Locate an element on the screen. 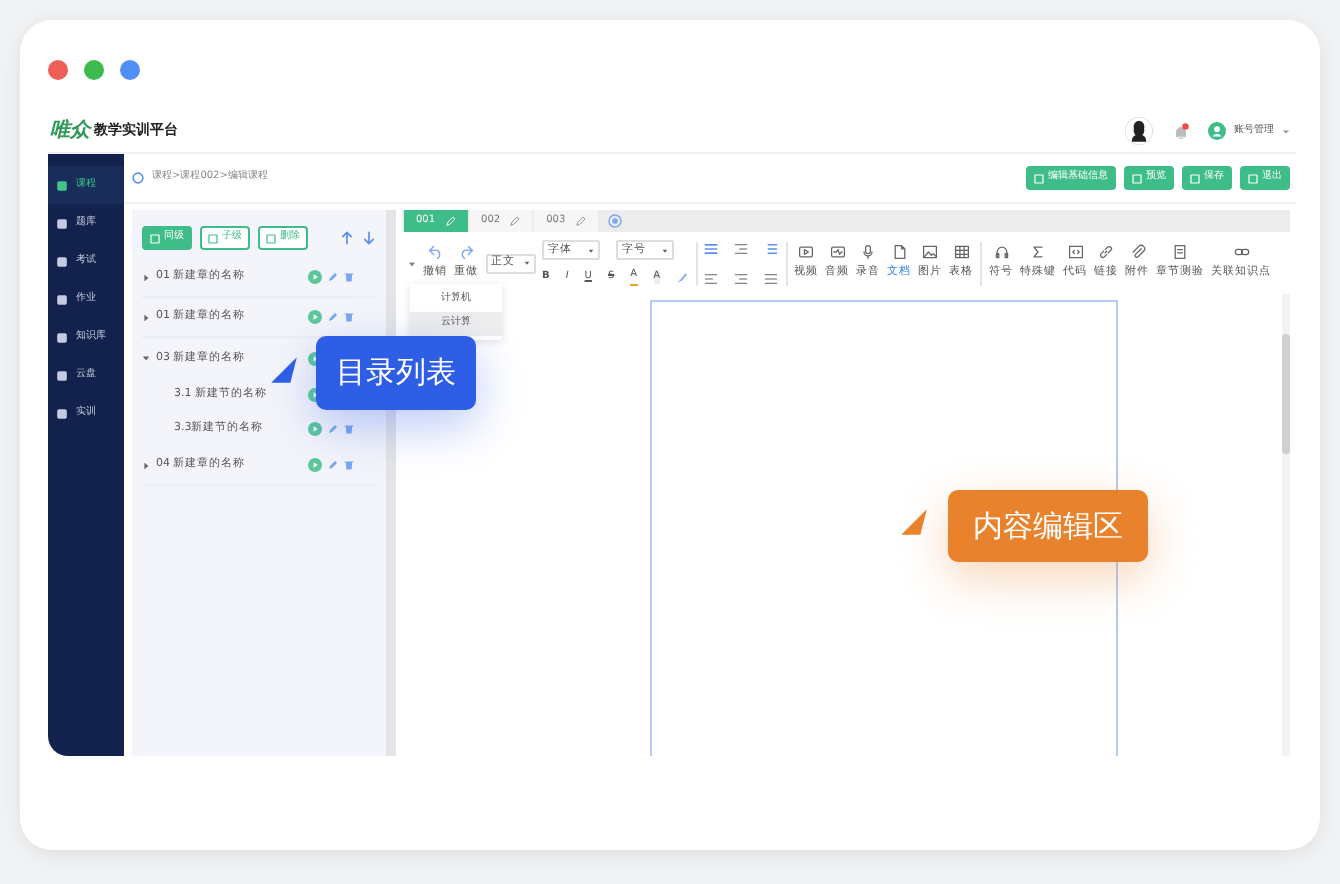 This screenshot has width=1340, height=884. logo: 唯众 is located at coordinates (70, 131).